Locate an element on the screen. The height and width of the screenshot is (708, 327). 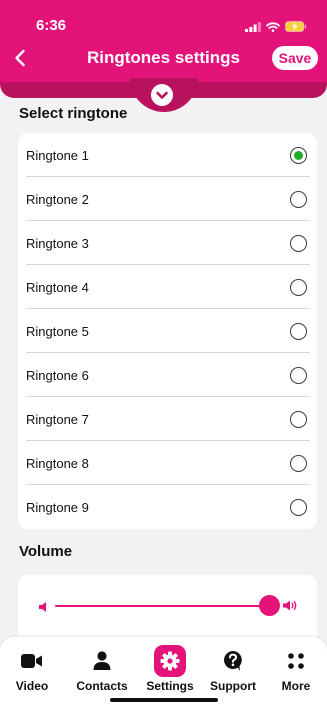
tab-video: Video is located at coordinates (32, 667).